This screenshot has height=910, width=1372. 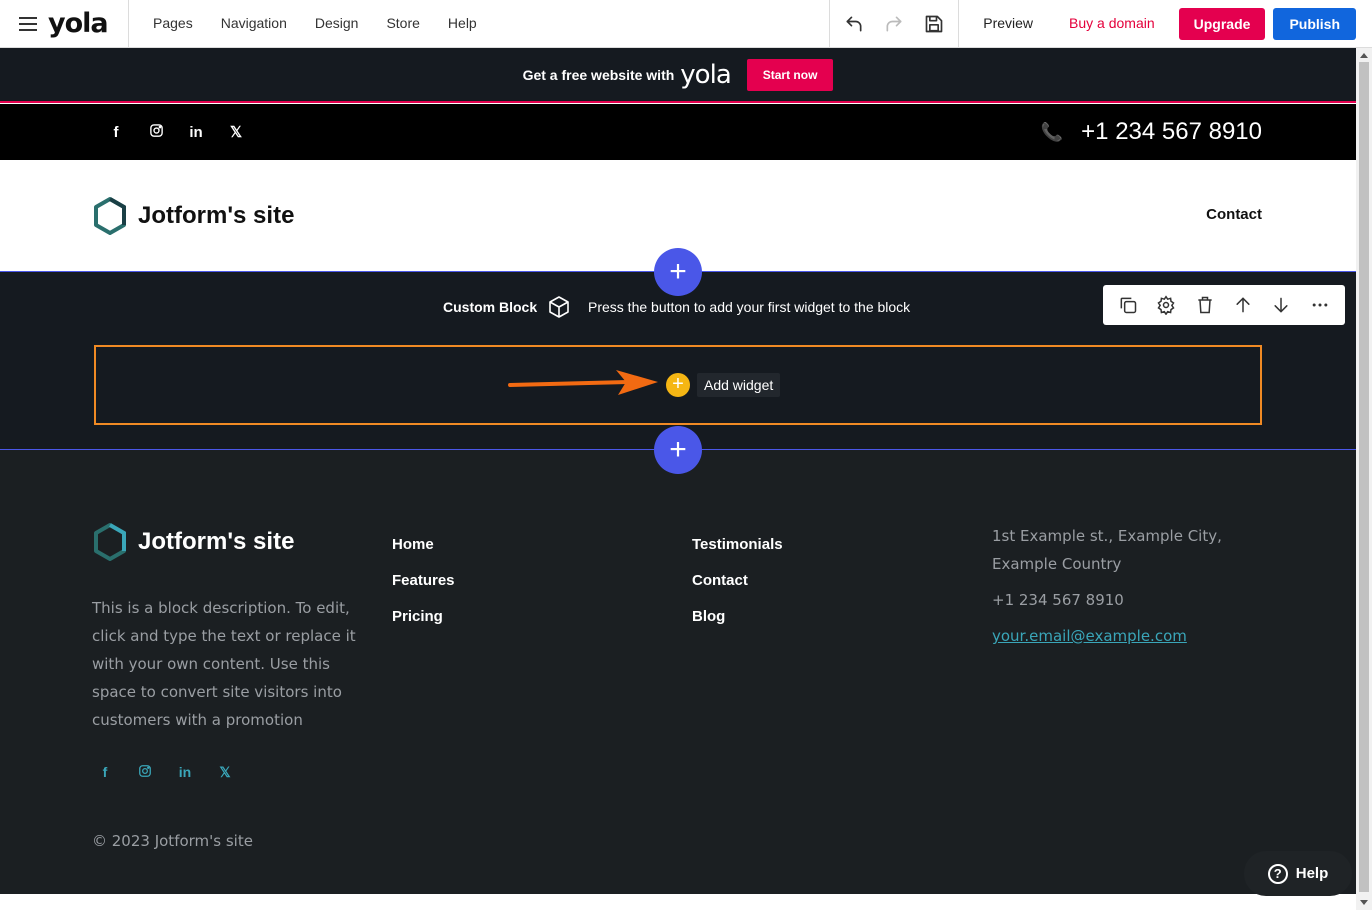 What do you see at coordinates (678, 75) in the screenshot?
I see `promo-bar: Get a free website with yola Start now` at bounding box center [678, 75].